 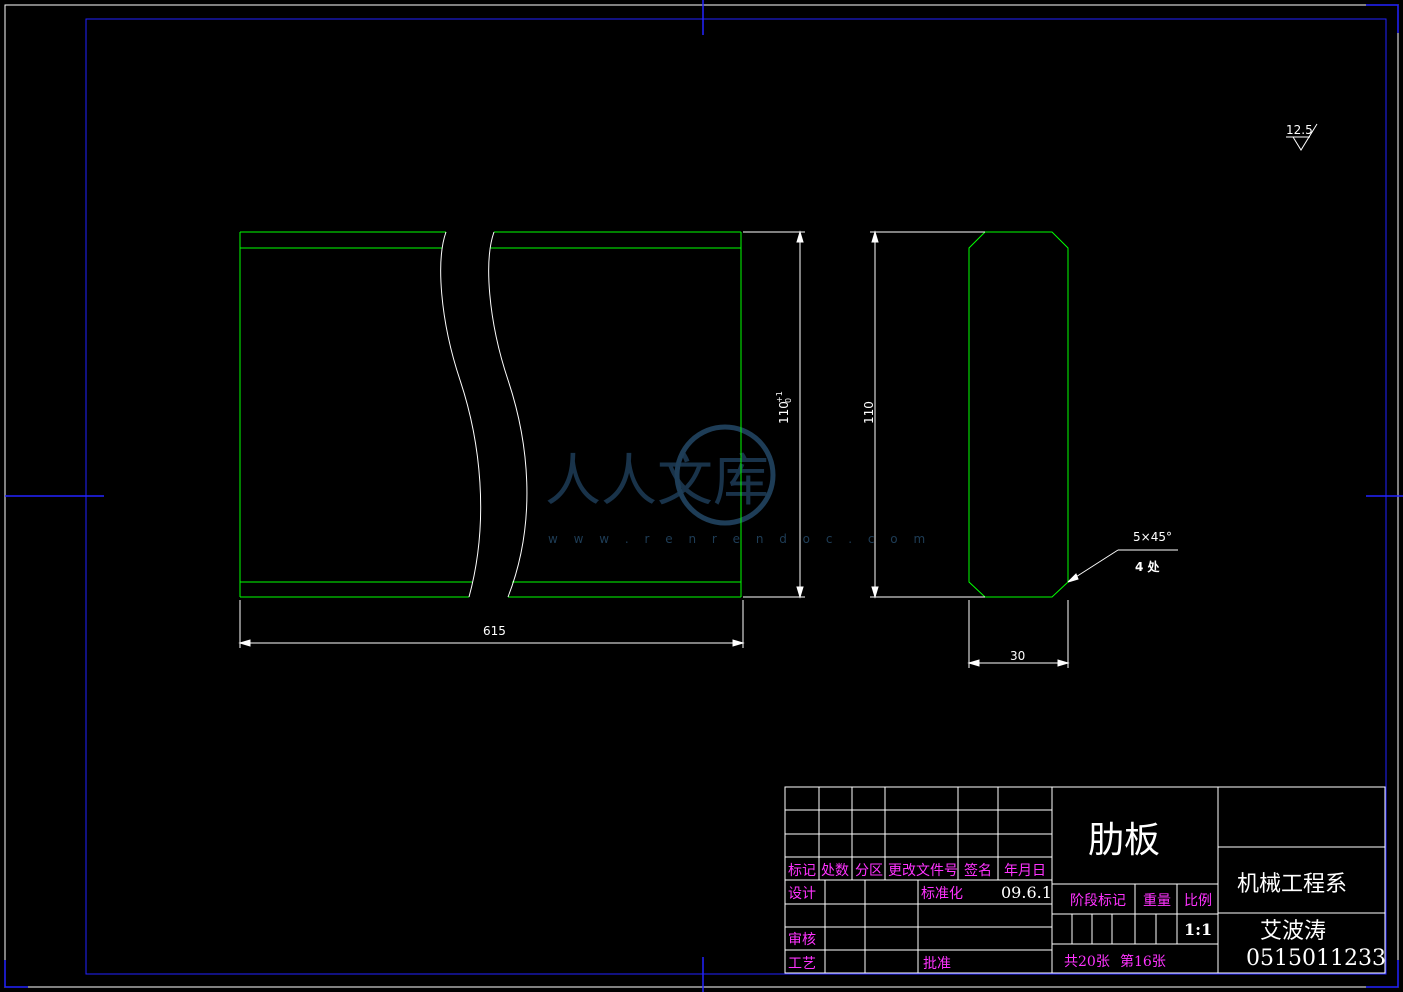 I want to click on header-sign: 签名, so click(x=978, y=870).